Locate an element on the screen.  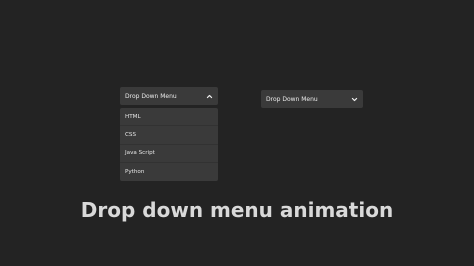
menu-item-label: CSS is located at coordinates (131, 134).